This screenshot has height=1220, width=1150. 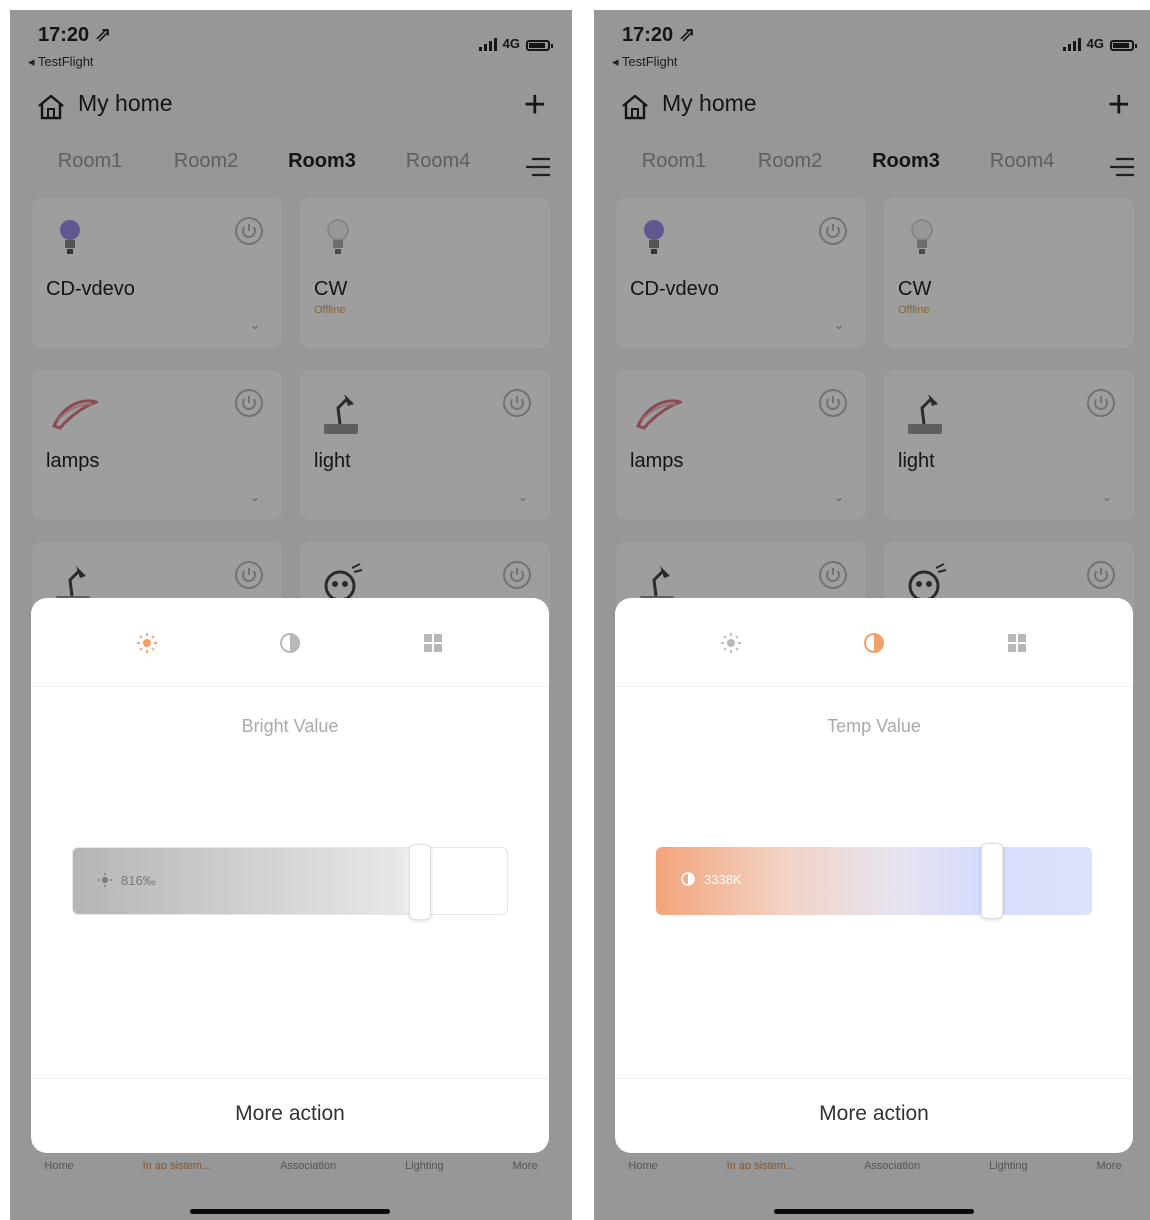 I want to click on temperature-small-icon, so click(x=688, y=879).